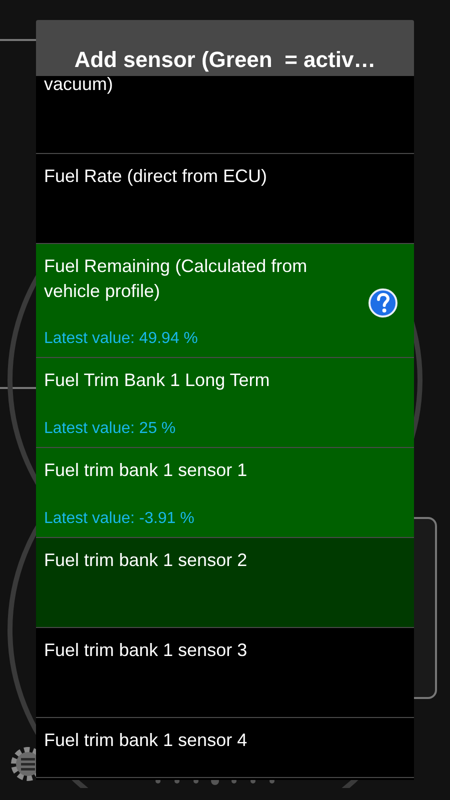 This screenshot has width=450, height=800. I want to click on latest-value: Latest value: -3.91 %, so click(120, 519).